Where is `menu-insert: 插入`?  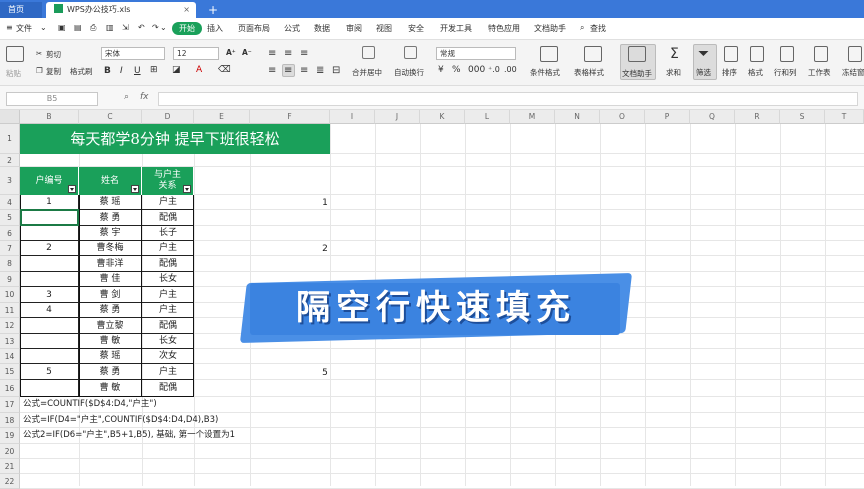
menu-insert: 插入 is located at coordinates (215, 28).